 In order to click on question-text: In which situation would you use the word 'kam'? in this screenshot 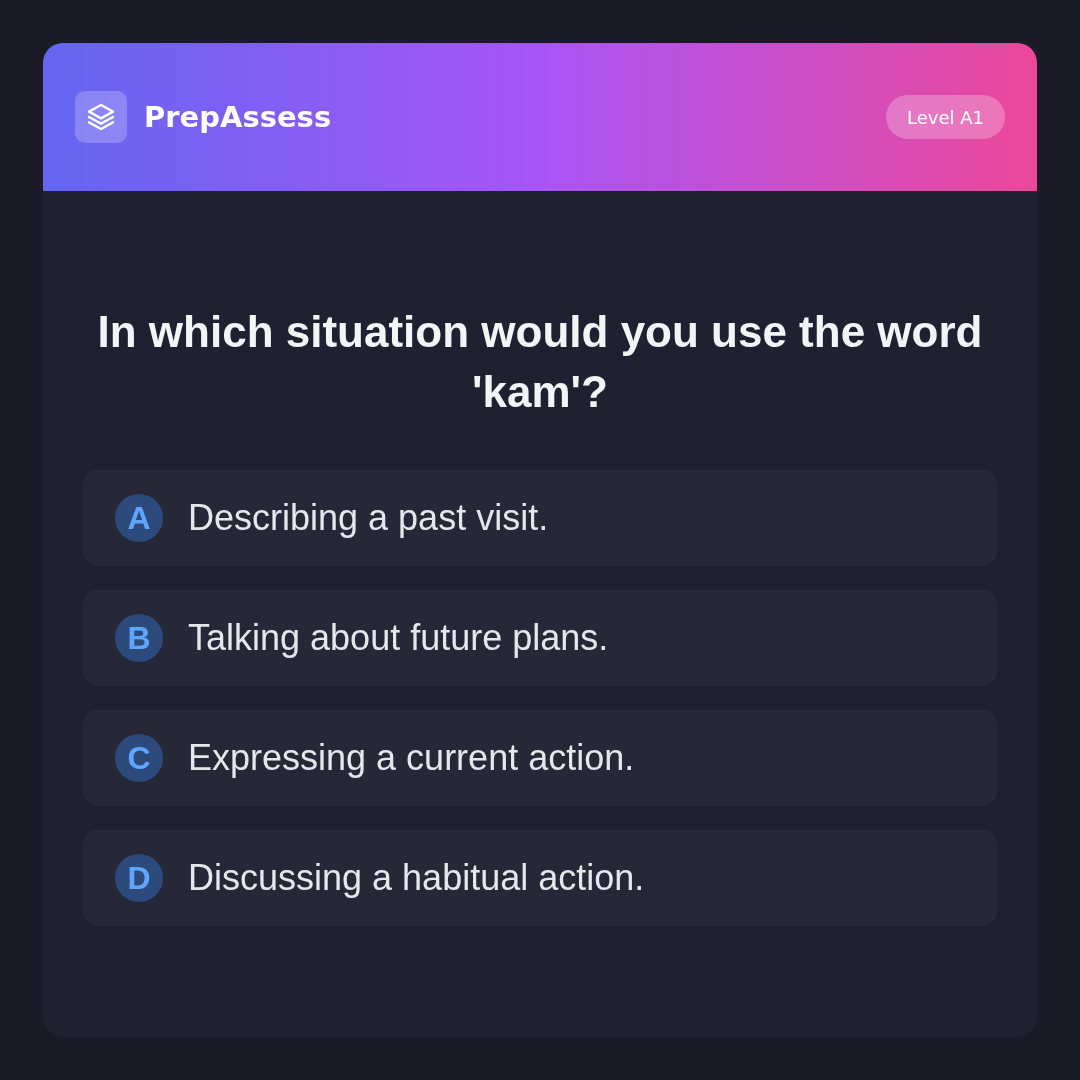, I will do `click(540, 362)`.